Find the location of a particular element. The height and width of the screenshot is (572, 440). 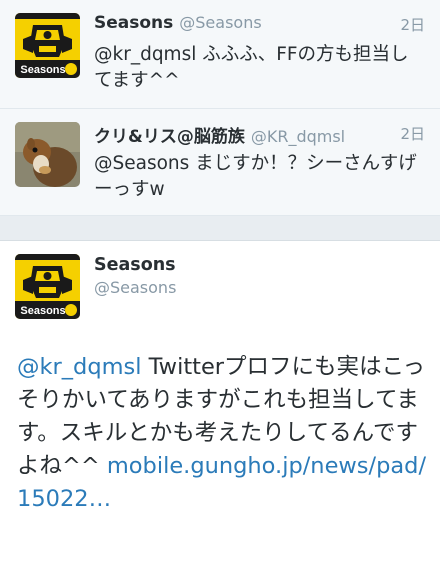

section-divider is located at coordinates (220, 228).